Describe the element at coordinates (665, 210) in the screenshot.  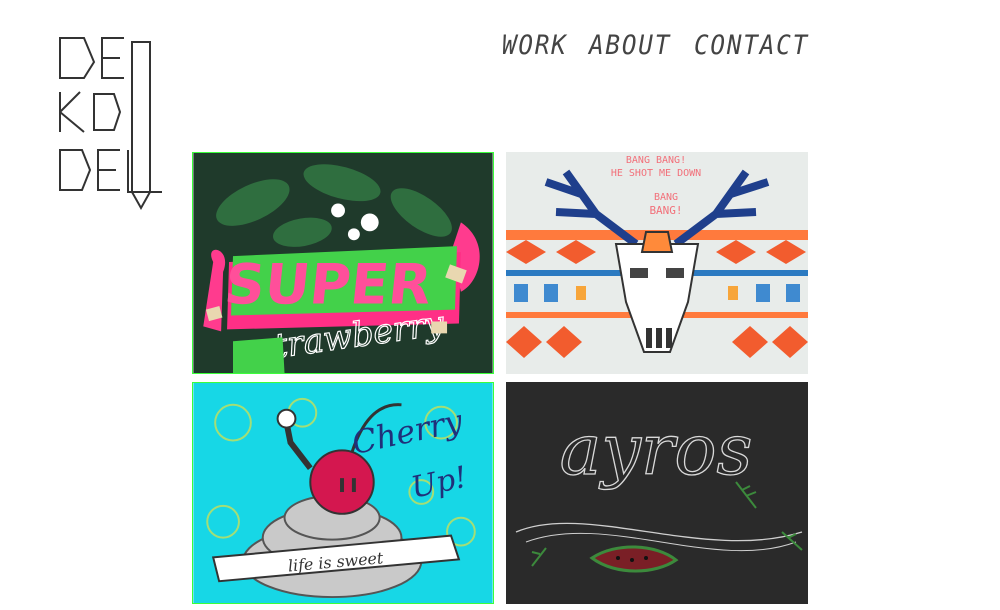
I see `deer-line-4: BANG!` at that location.